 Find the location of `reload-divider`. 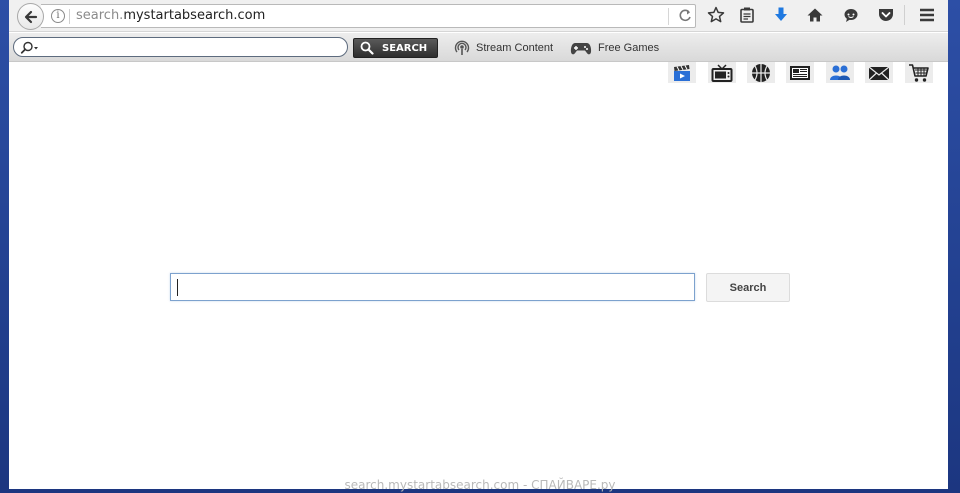

reload-divider is located at coordinates (668, 16).